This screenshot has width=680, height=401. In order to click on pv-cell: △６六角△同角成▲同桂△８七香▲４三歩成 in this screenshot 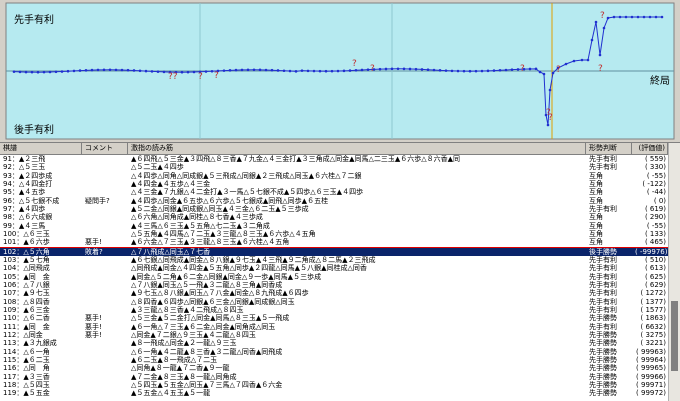, I will do `click(197, 217)`.